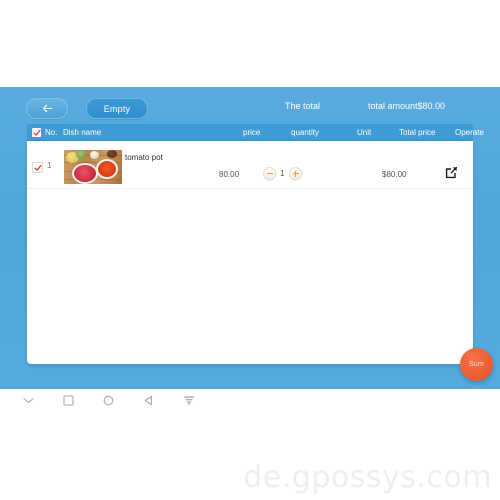 Image resolution: width=500 pixels, height=500 pixels. I want to click on cell-price: 80.00, so click(229, 174).